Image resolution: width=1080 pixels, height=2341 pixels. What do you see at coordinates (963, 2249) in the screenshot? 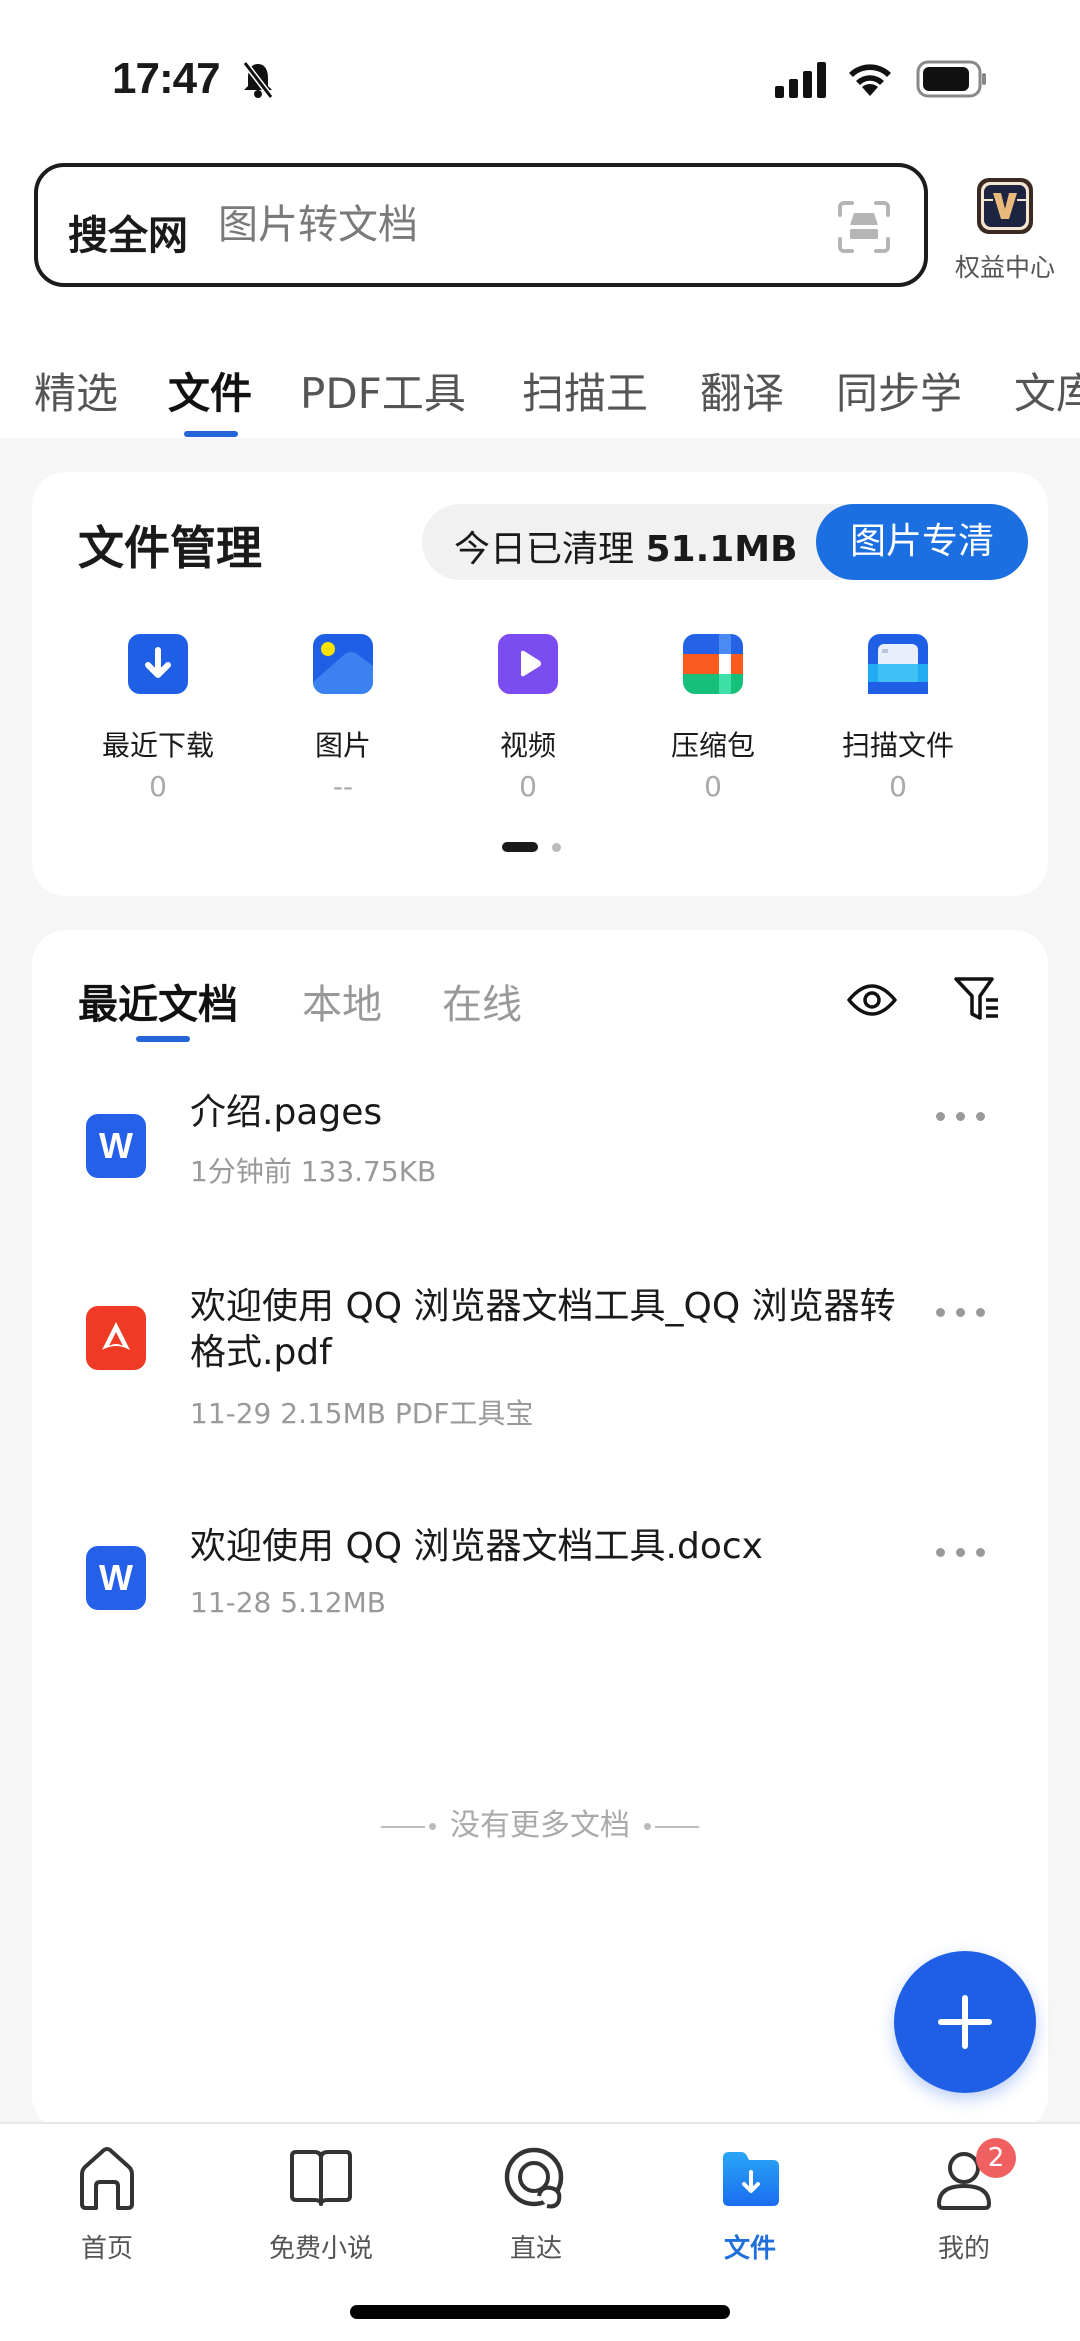
I see `nav-label: 我的` at bounding box center [963, 2249].